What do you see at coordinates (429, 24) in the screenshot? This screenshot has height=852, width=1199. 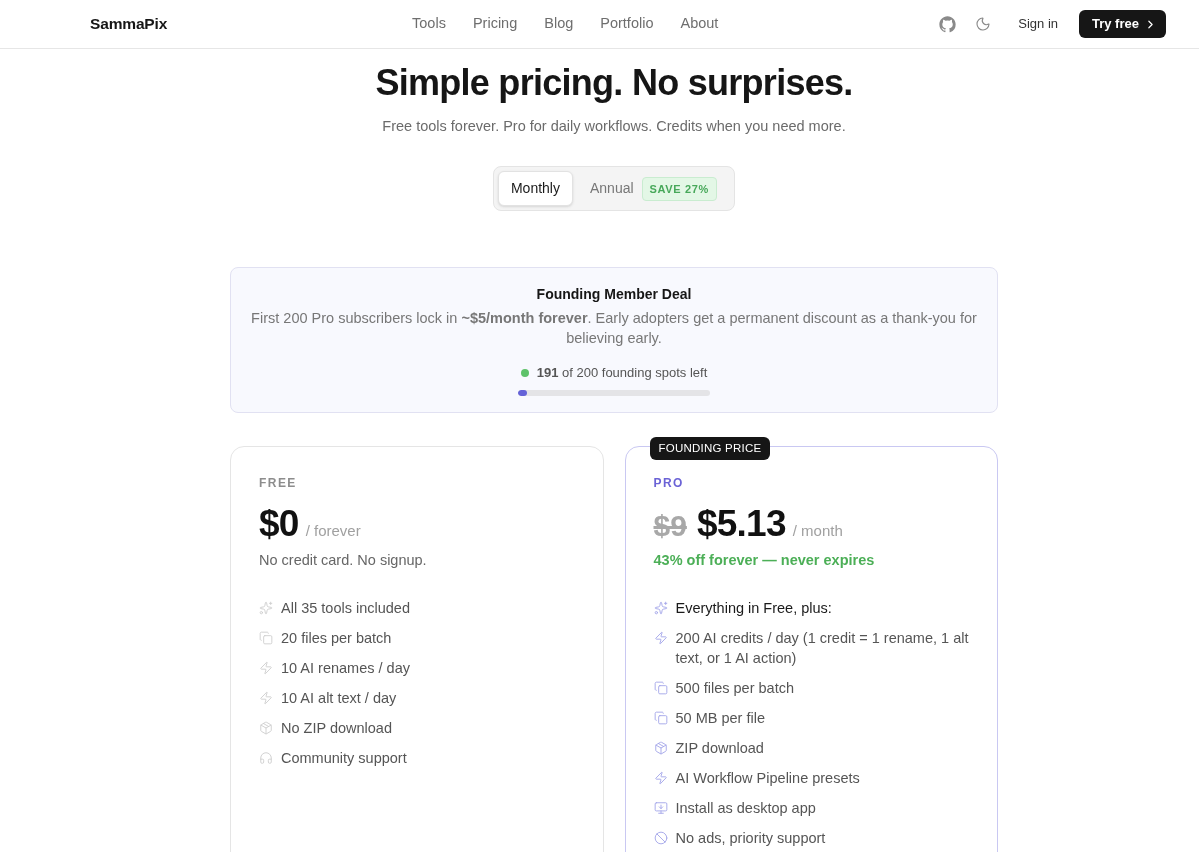 I see `nav-link: Tools` at bounding box center [429, 24].